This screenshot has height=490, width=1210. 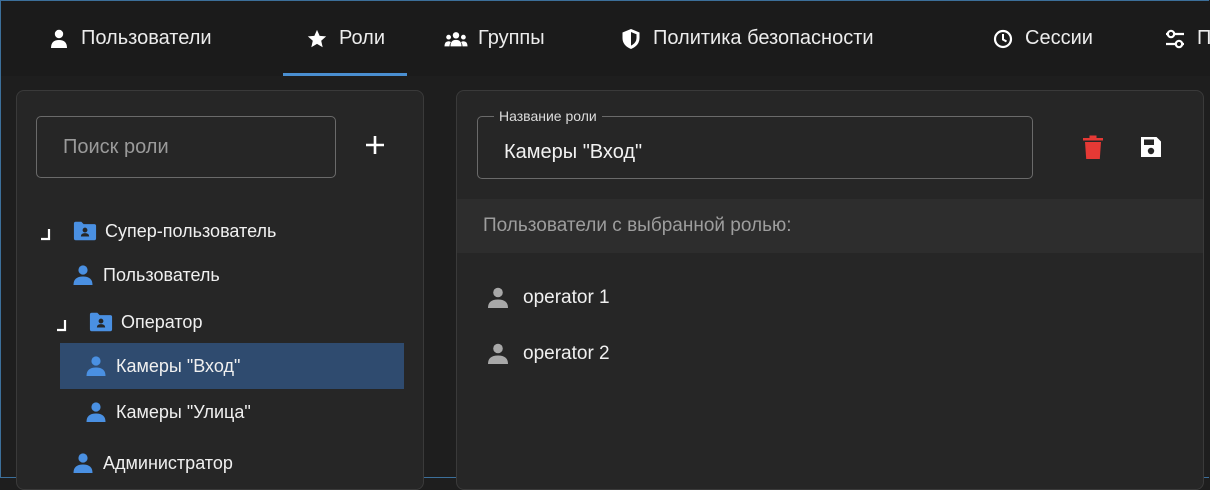 What do you see at coordinates (317, 39) in the screenshot?
I see `star-icon` at bounding box center [317, 39].